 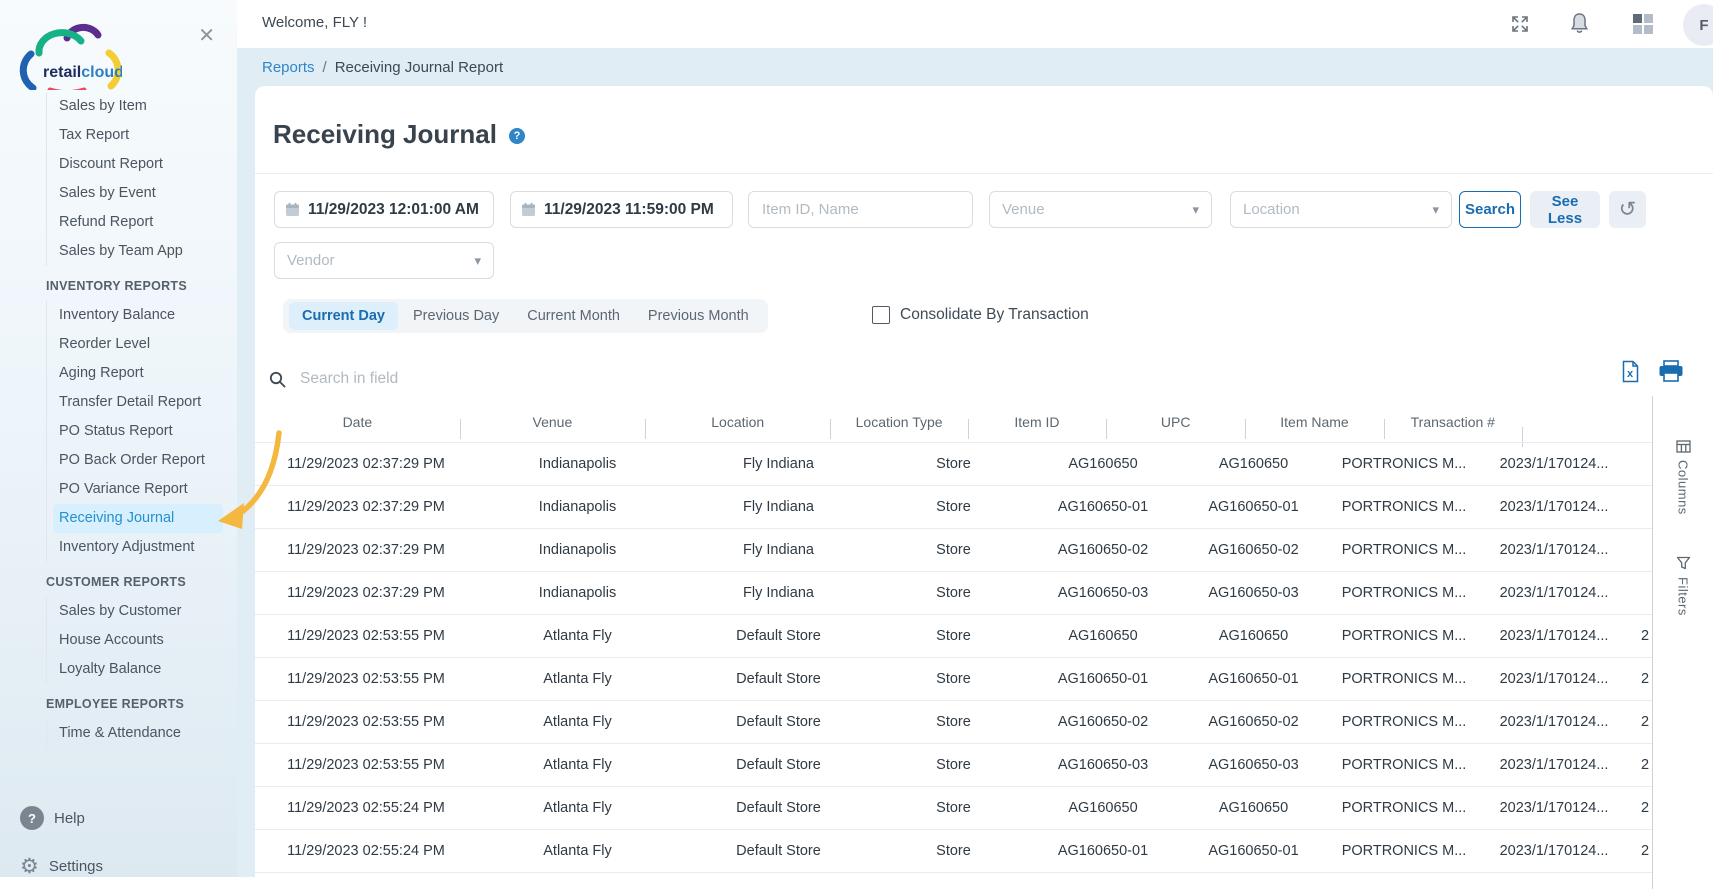 I want to click on table-cell: Default Store, so click(x=778, y=722).